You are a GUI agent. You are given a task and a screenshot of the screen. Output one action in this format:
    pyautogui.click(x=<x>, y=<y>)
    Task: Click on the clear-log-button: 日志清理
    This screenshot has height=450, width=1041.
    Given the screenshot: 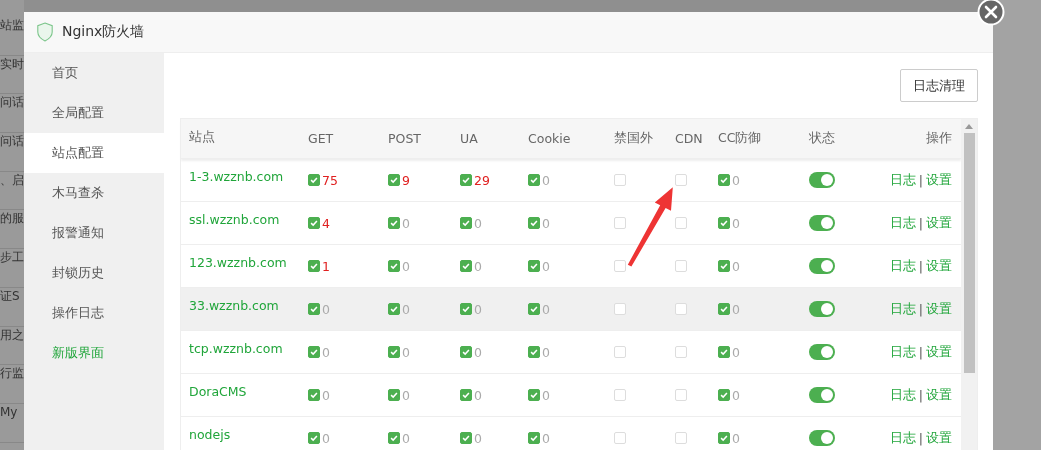 What is the action you would take?
    pyautogui.click(x=939, y=85)
    